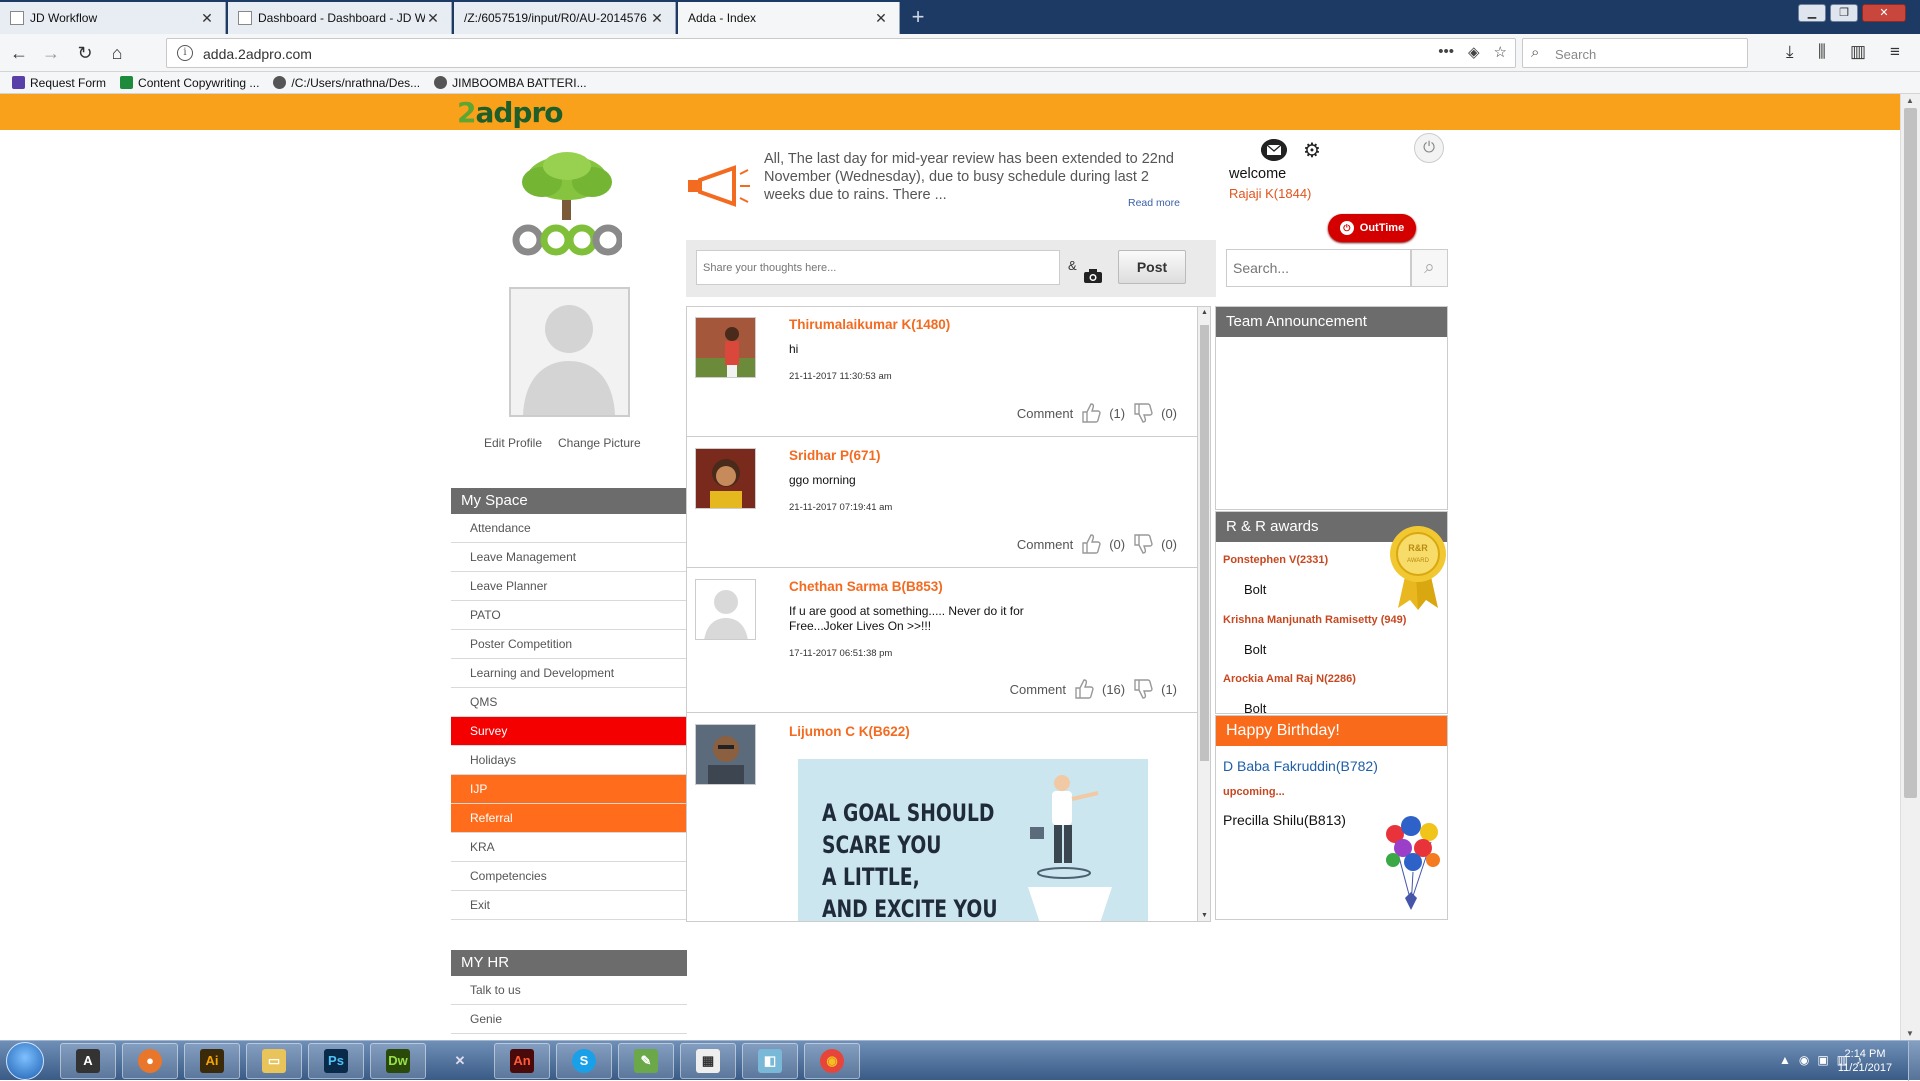 The image size is (1920, 1081). What do you see at coordinates (1790, 52) in the screenshot?
I see `downloads-icon: ⤓` at bounding box center [1790, 52].